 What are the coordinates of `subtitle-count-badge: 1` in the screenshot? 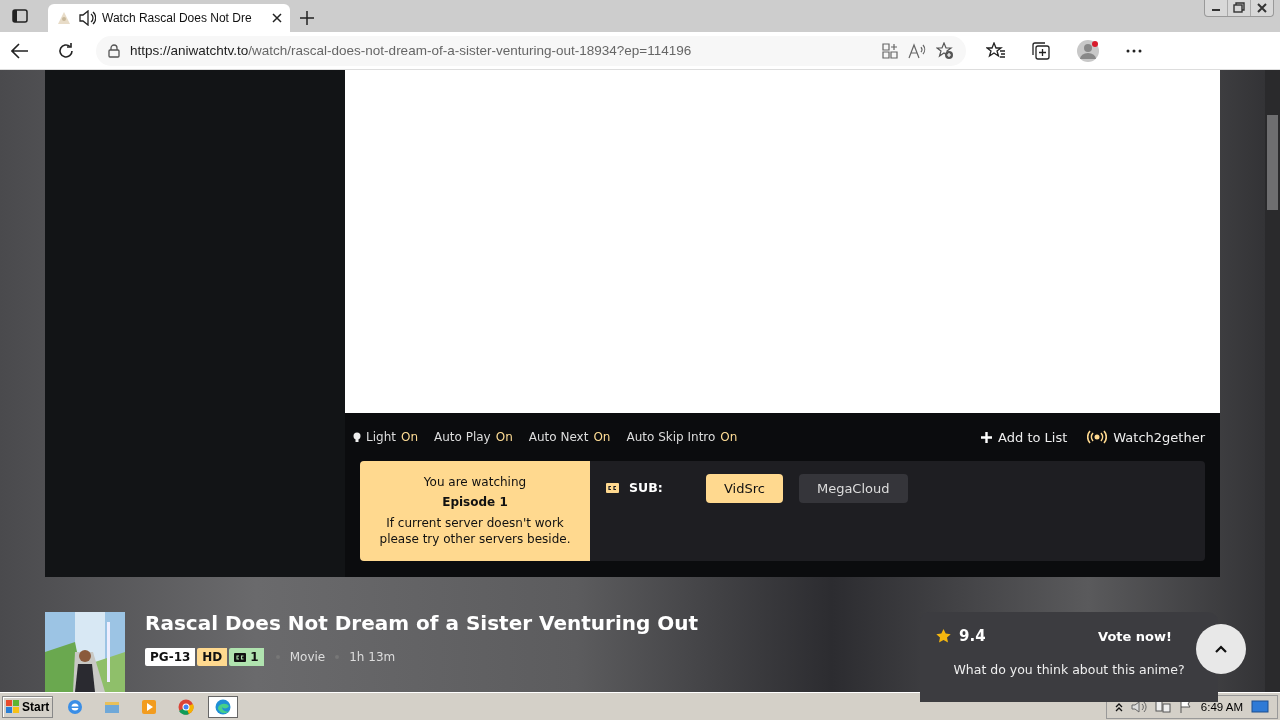 It's located at (246, 657).